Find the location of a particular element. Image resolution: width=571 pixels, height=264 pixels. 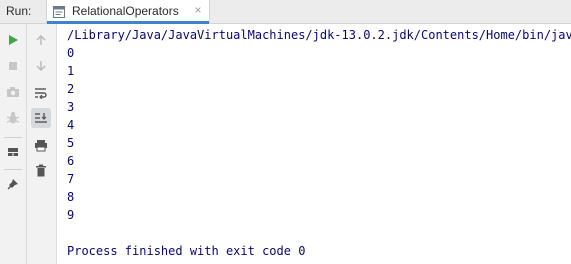

run-panel-header: Run: RelationalOperators × is located at coordinates (285, 12).